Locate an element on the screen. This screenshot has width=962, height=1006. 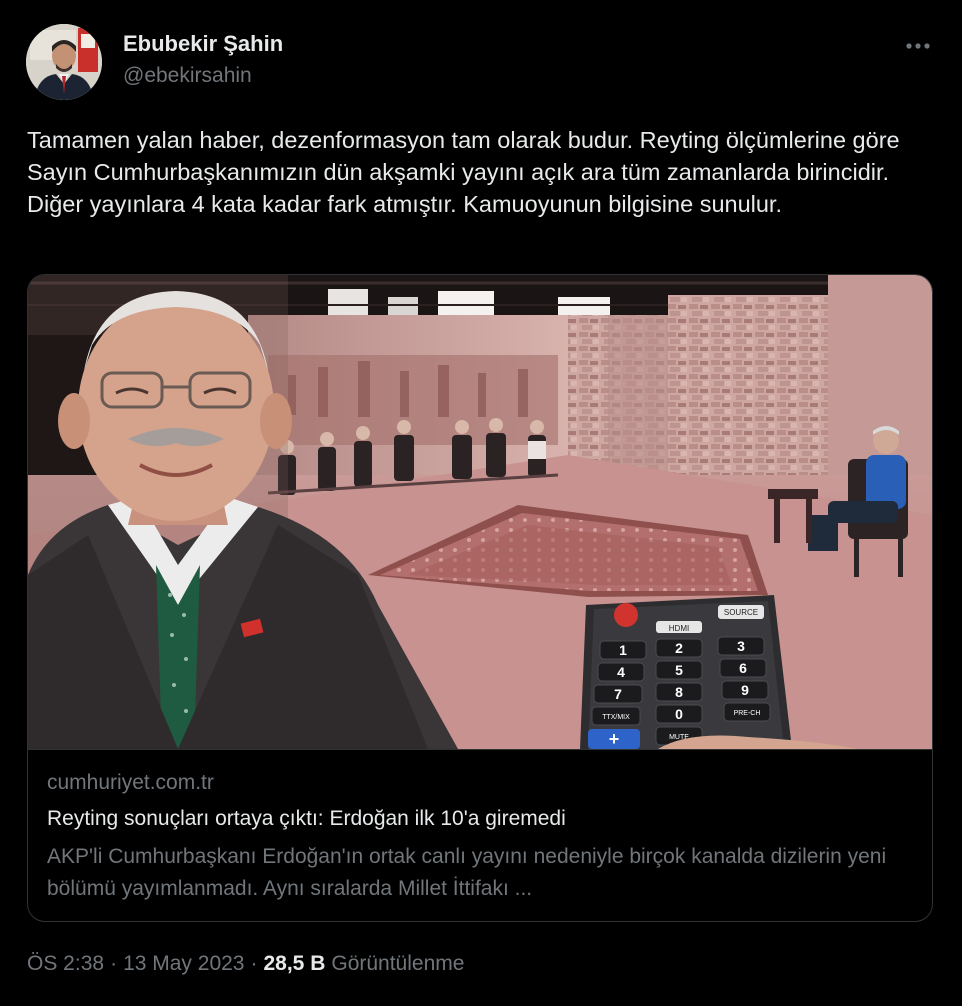
tweet-time-link: ÖS 2:38 · 13 May 2023 is located at coordinates (135, 963).